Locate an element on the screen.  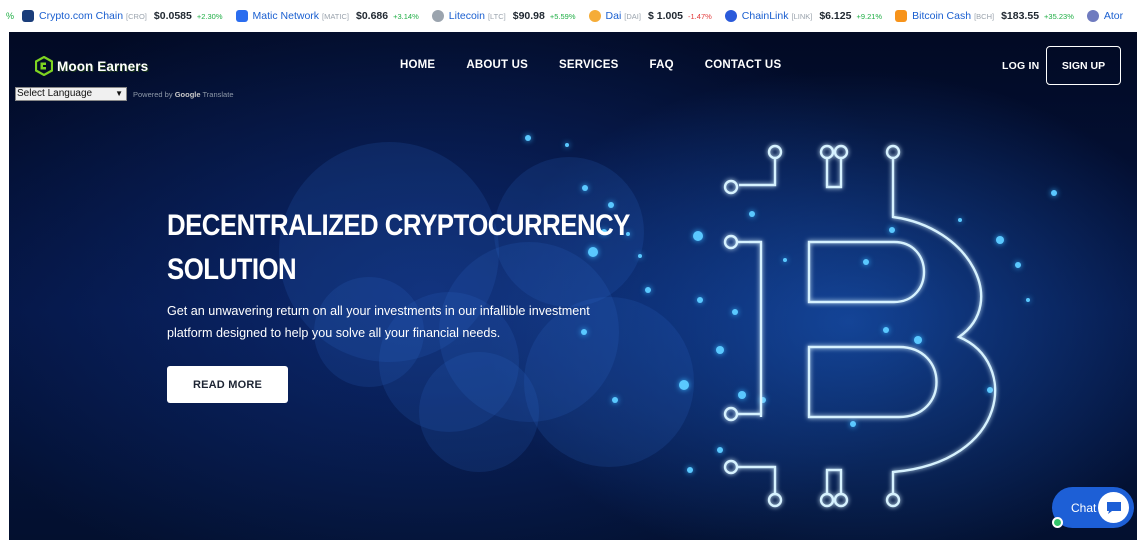
ticker-coin-price: $90.98 is located at coordinates (528, 16).